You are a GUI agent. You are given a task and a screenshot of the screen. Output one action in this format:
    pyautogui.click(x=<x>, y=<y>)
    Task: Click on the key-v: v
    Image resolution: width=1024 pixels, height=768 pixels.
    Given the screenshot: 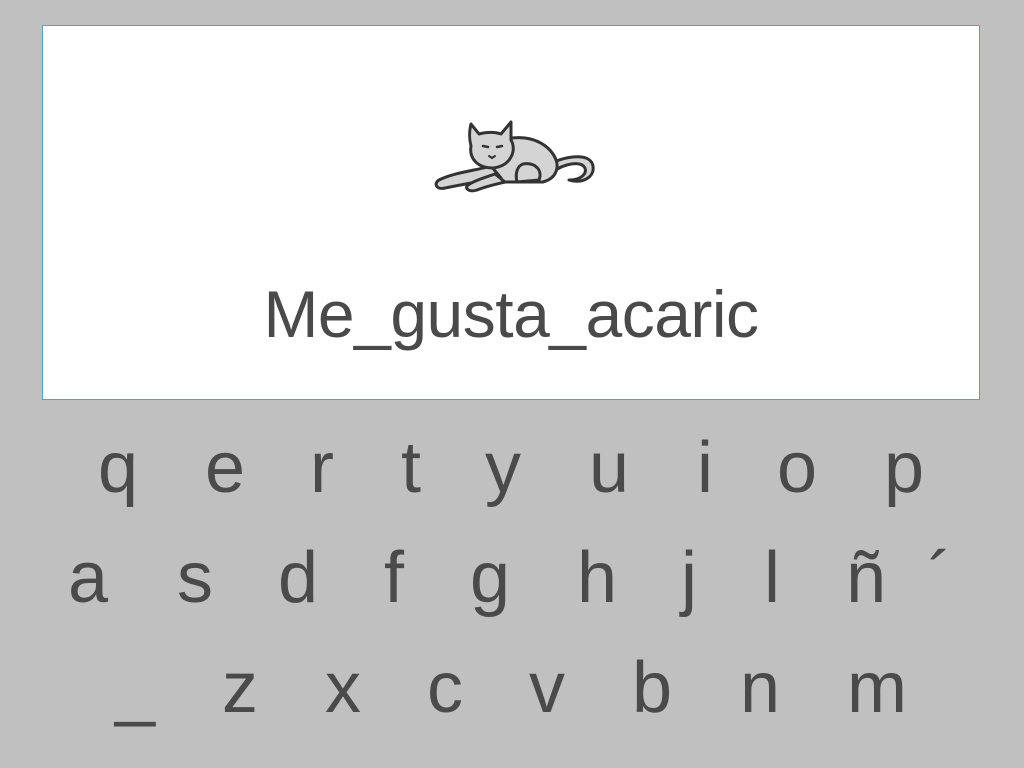 What is the action you would take?
    pyautogui.click(x=547, y=688)
    